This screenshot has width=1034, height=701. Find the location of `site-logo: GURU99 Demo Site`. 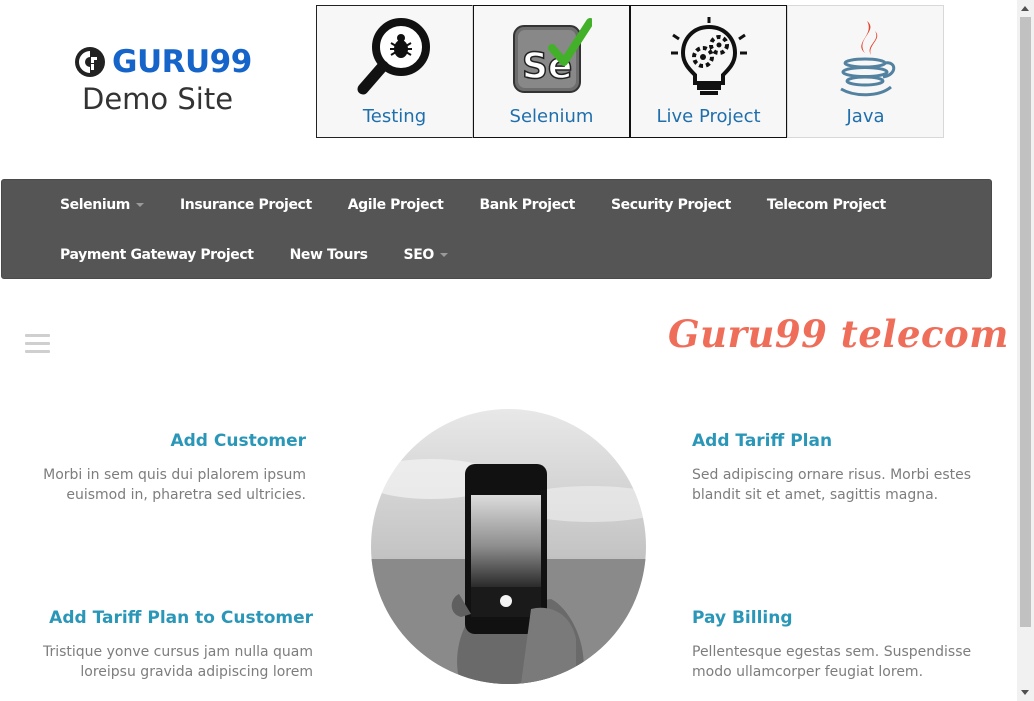

site-logo: GURU99 Demo Site is located at coordinates (169, 80).